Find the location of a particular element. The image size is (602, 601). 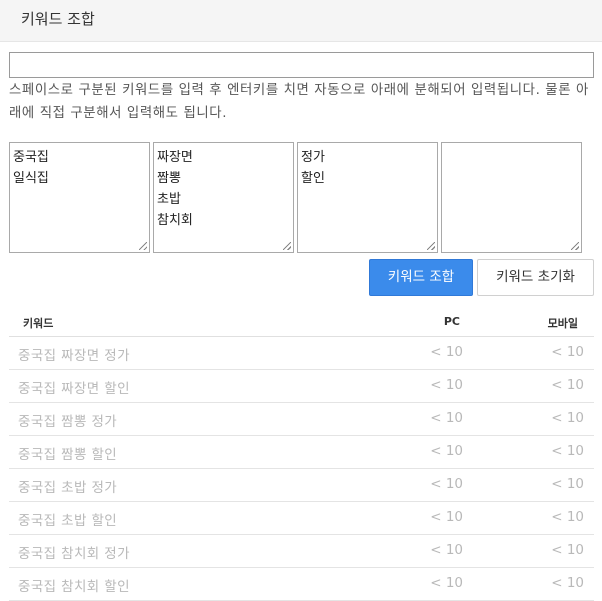

table-row: 중국집 짬뽕 정가 < 10 < 10 is located at coordinates (301, 419).